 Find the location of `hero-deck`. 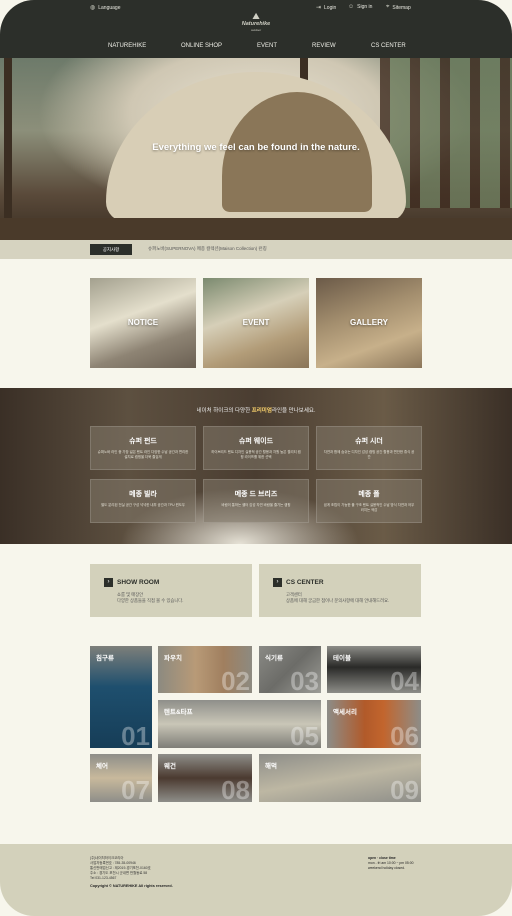

hero-deck is located at coordinates (256, 229).